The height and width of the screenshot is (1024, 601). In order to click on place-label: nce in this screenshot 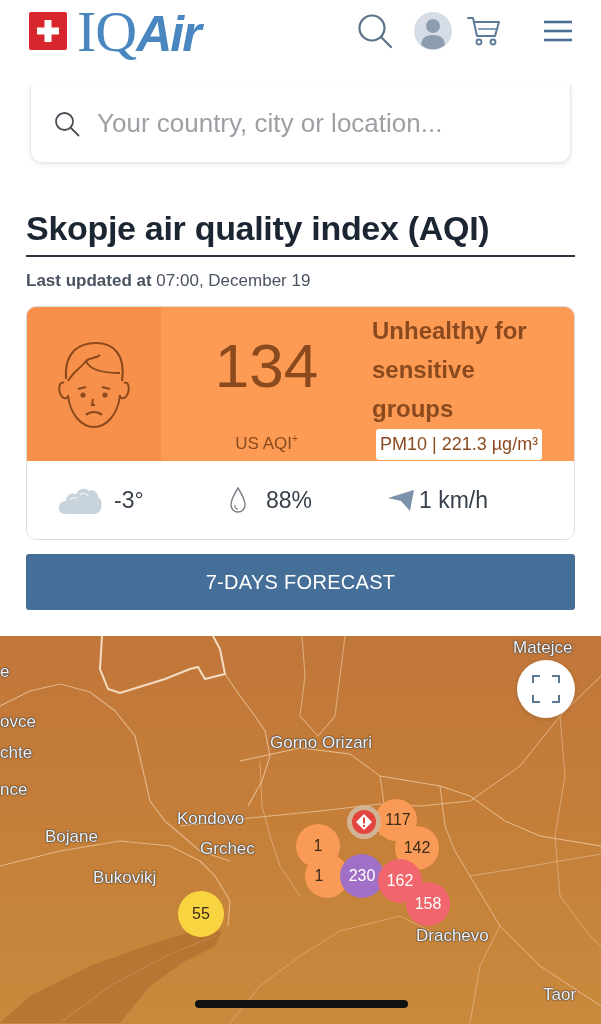, I will do `click(14, 790)`.